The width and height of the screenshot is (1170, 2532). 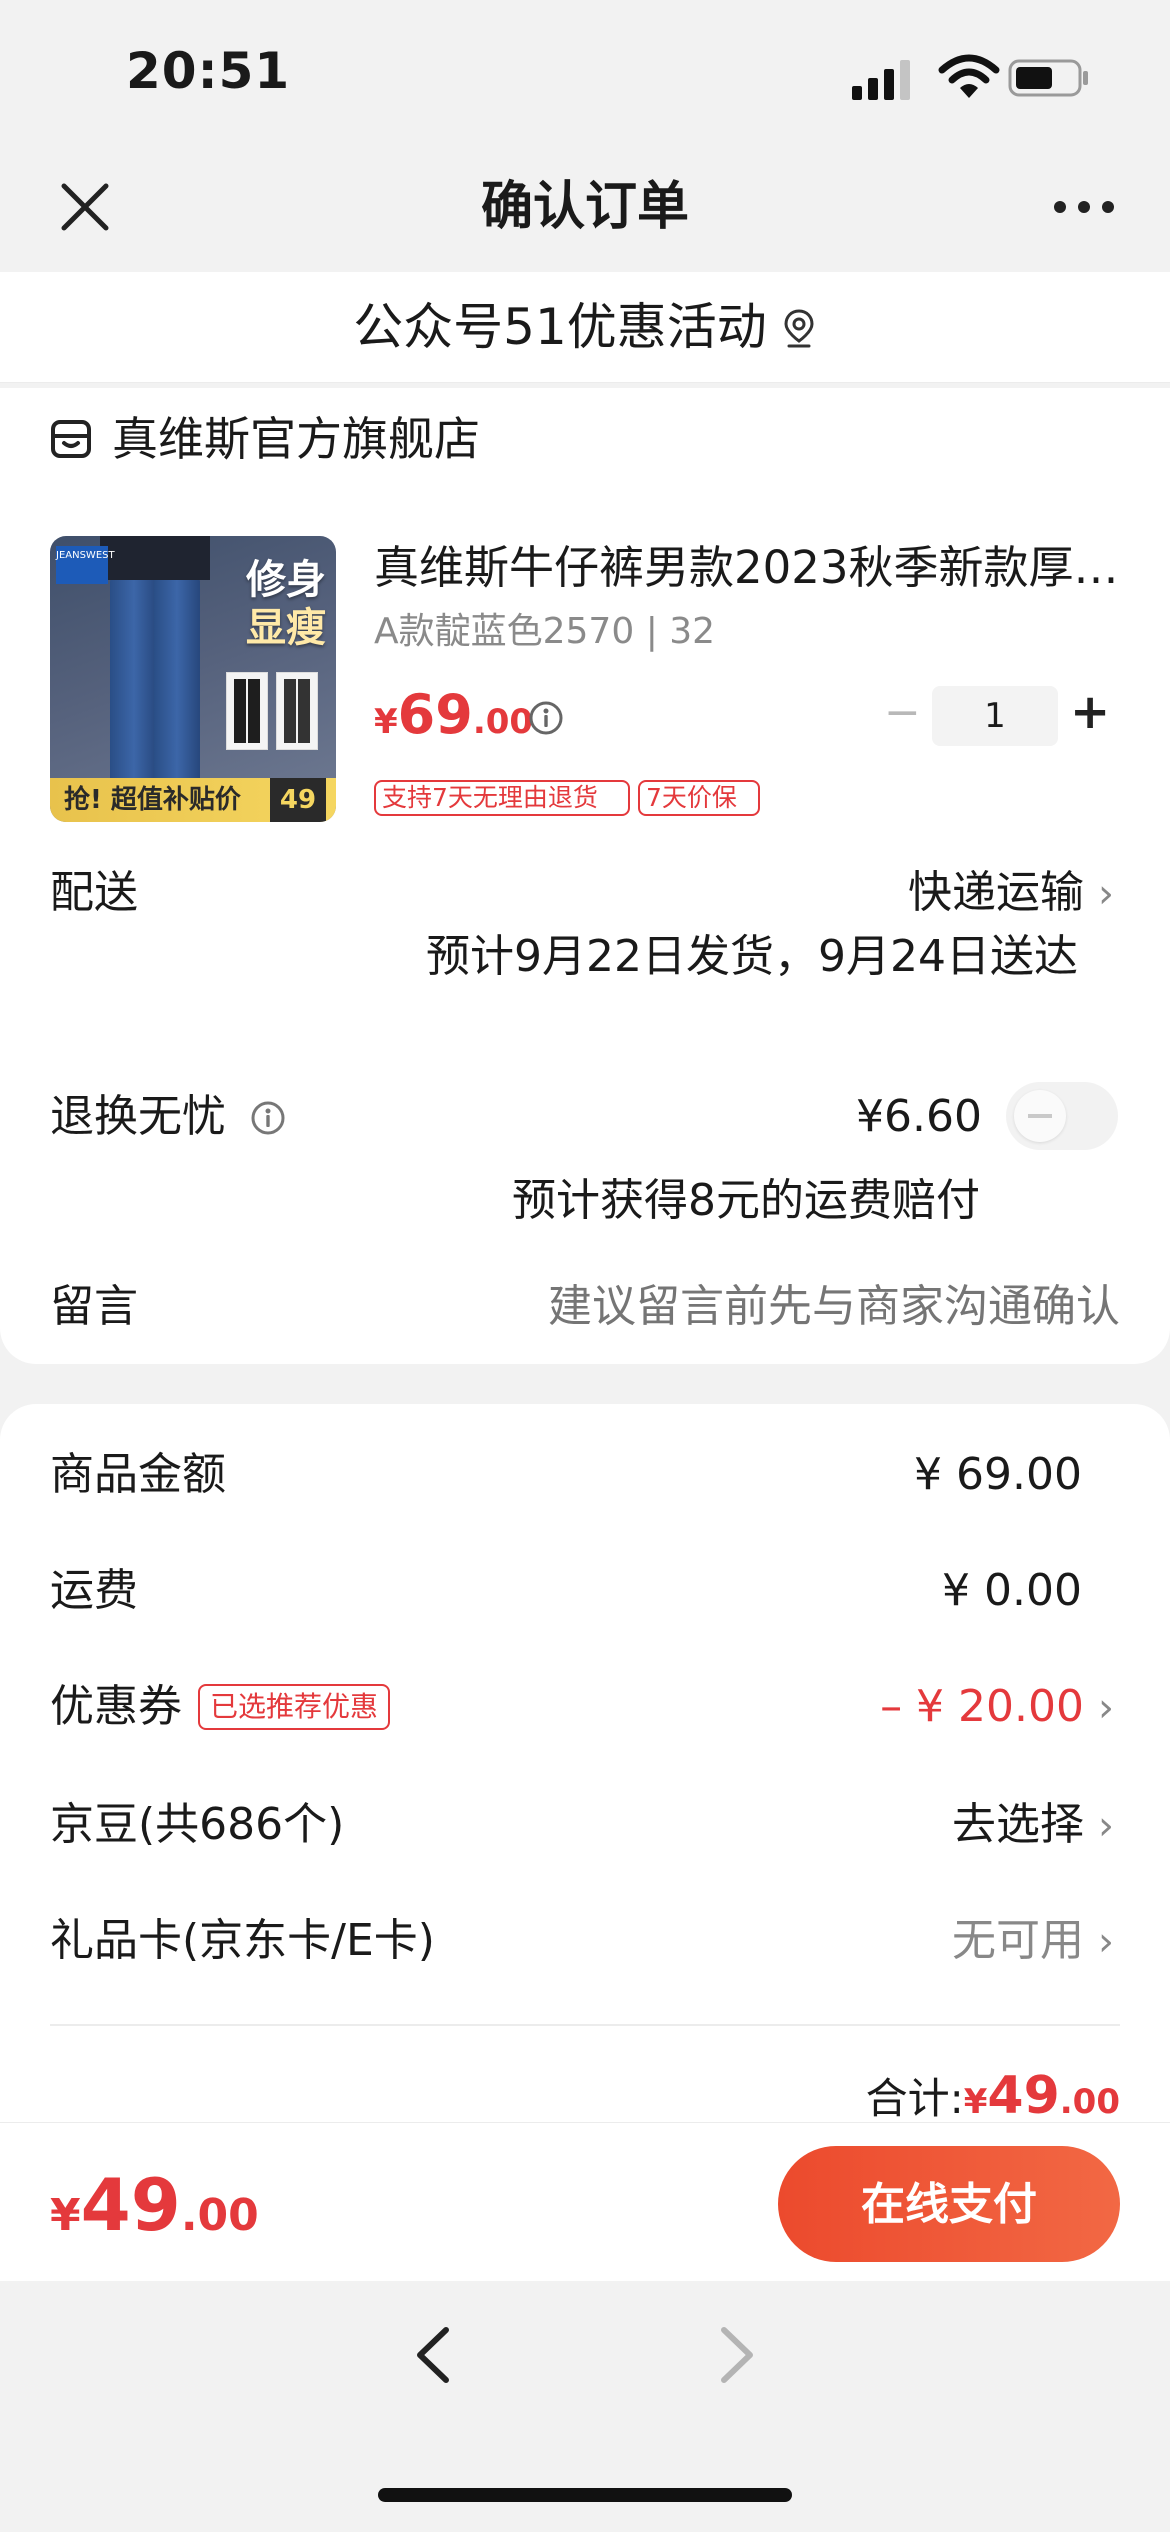 I want to click on cellular-signal-icon, so click(x=881, y=80).